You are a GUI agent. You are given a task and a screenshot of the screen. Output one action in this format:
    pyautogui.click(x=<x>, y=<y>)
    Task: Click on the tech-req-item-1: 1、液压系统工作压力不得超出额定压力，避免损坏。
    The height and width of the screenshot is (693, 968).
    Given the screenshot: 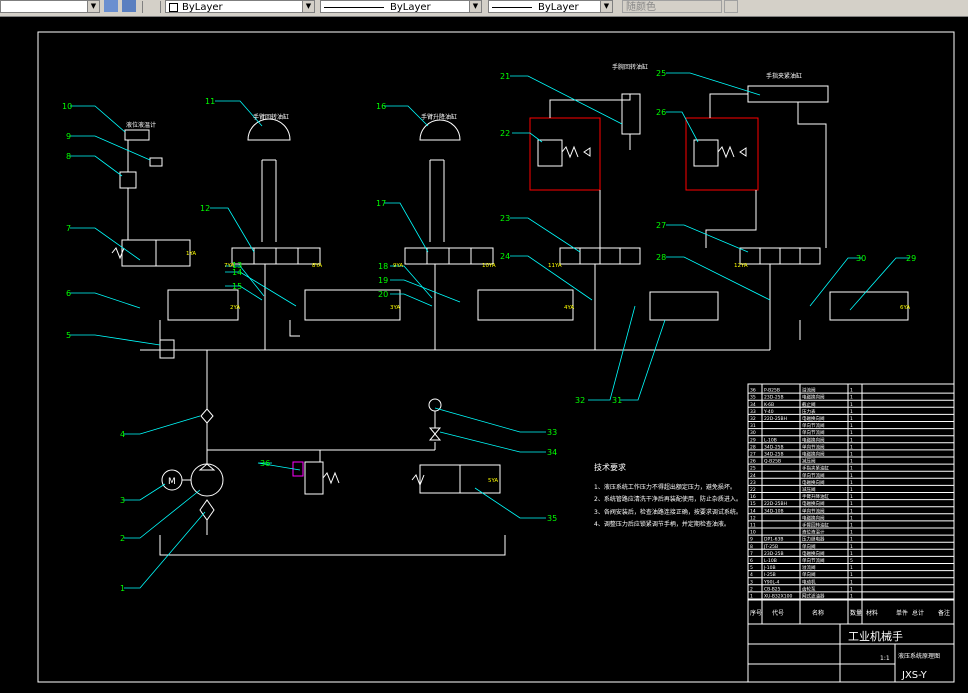 What is the action you would take?
    pyautogui.click(x=665, y=487)
    